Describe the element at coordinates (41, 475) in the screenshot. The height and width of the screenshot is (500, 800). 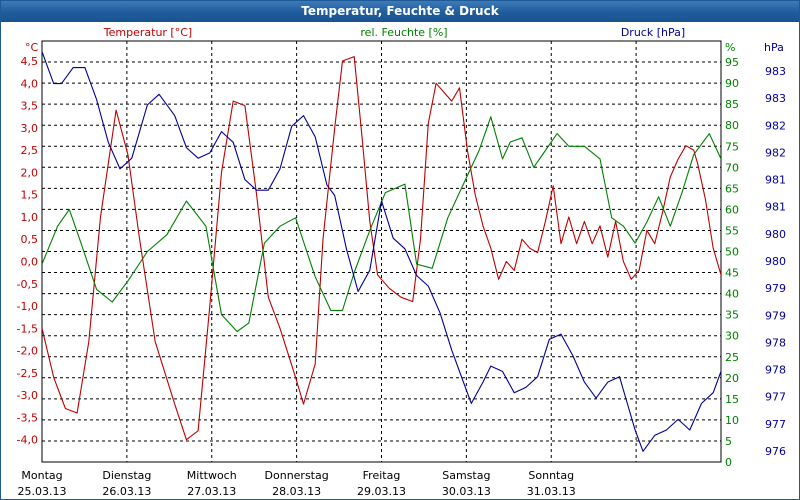
I see `day-label: Montag` at that location.